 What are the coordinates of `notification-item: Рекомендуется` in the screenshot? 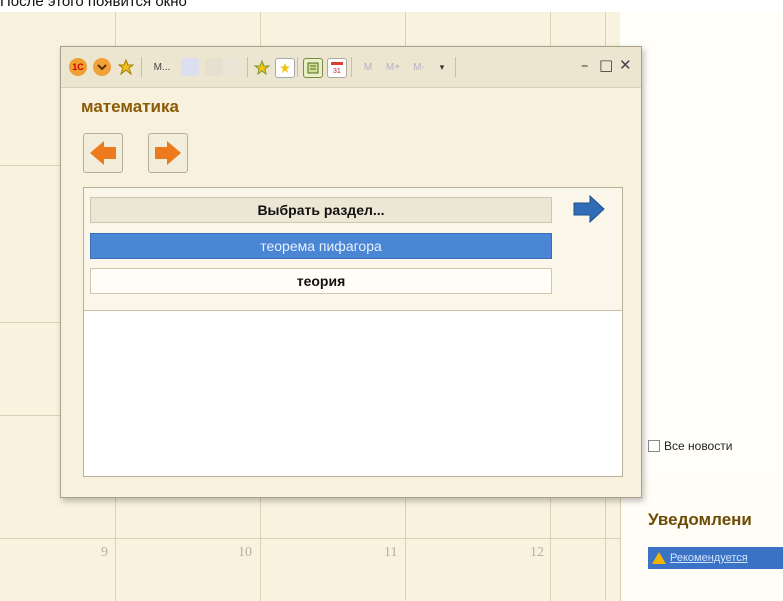 It's located at (715, 558).